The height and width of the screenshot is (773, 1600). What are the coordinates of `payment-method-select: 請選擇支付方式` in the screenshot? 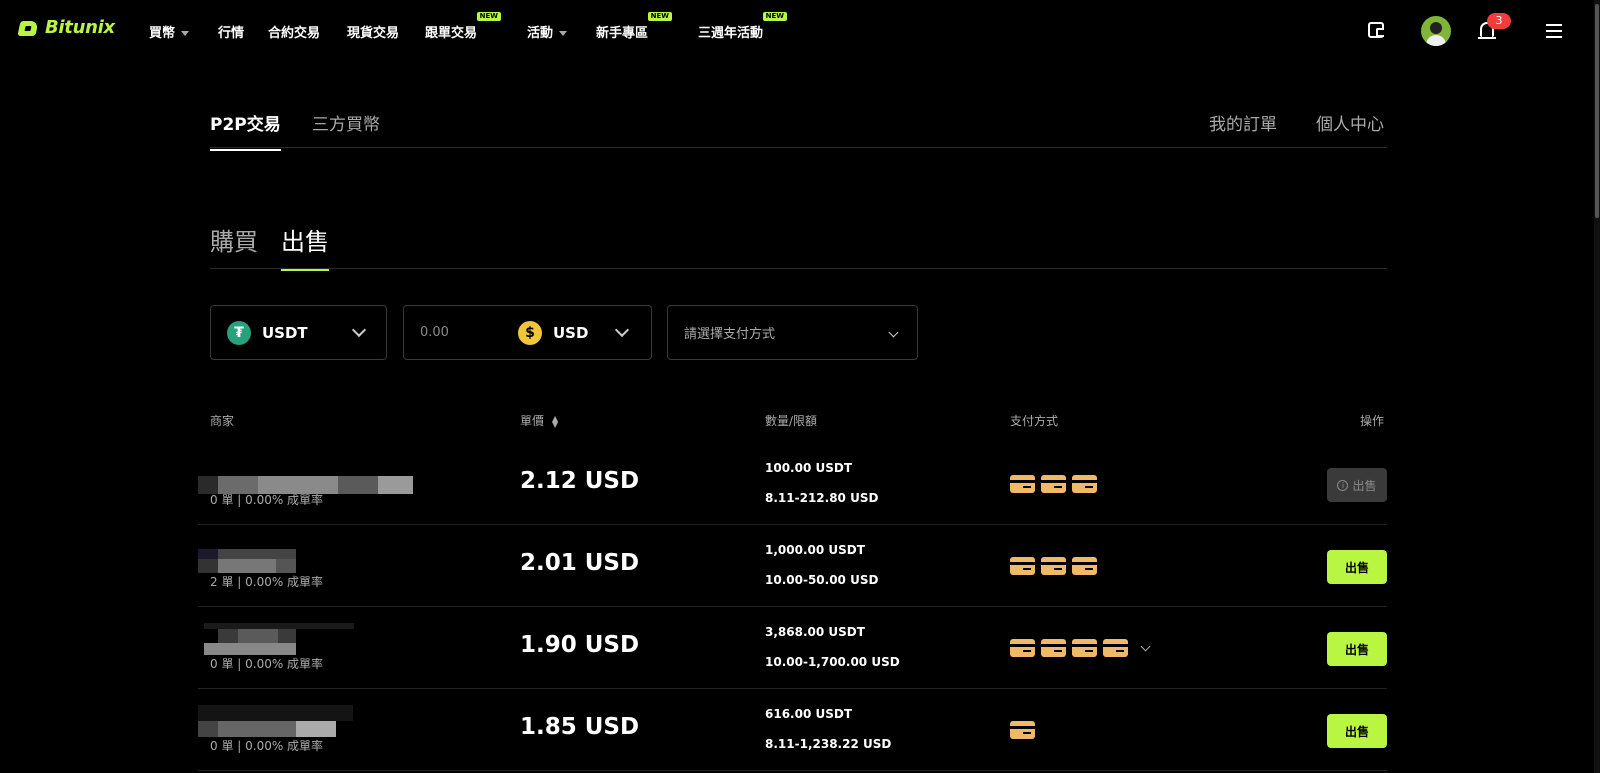 It's located at (792, 332).